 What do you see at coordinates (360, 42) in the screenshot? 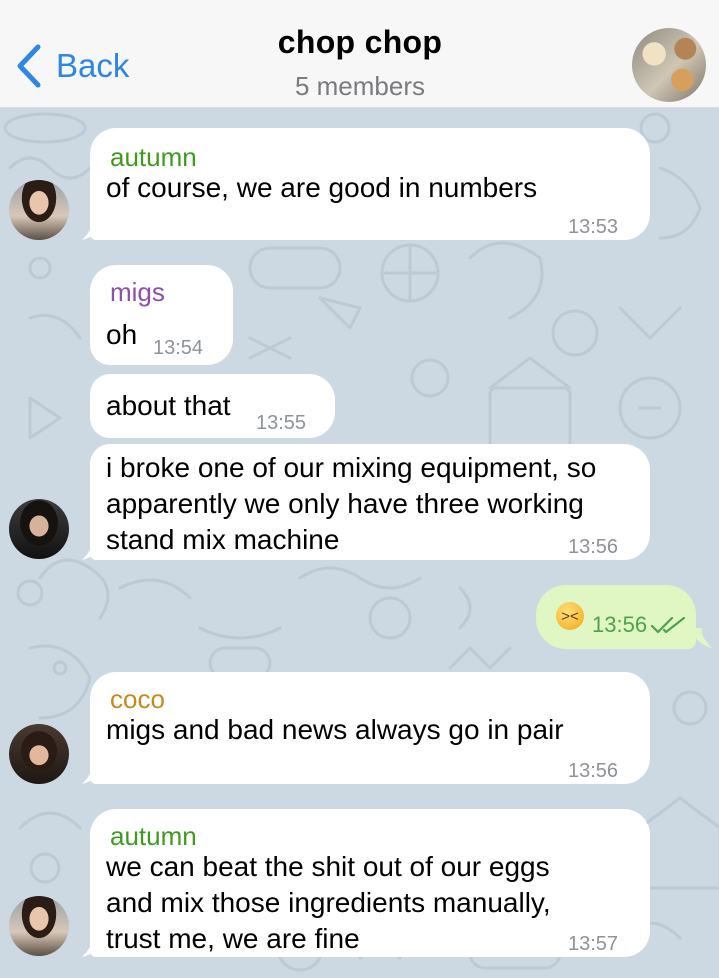
I see `chat-title: chop chop` at bounding box center [360, 42].